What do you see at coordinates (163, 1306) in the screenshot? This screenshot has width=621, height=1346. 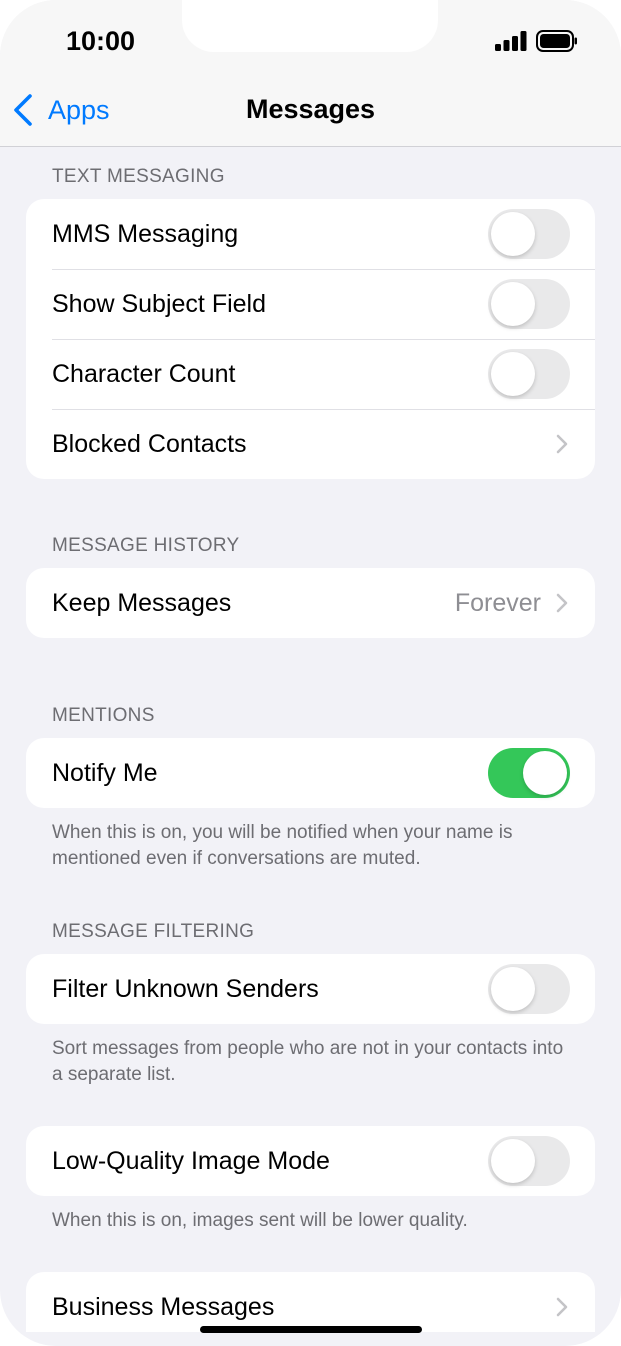 I see `business-messages-label: Business Messages` at bounding box center [163, 1306].